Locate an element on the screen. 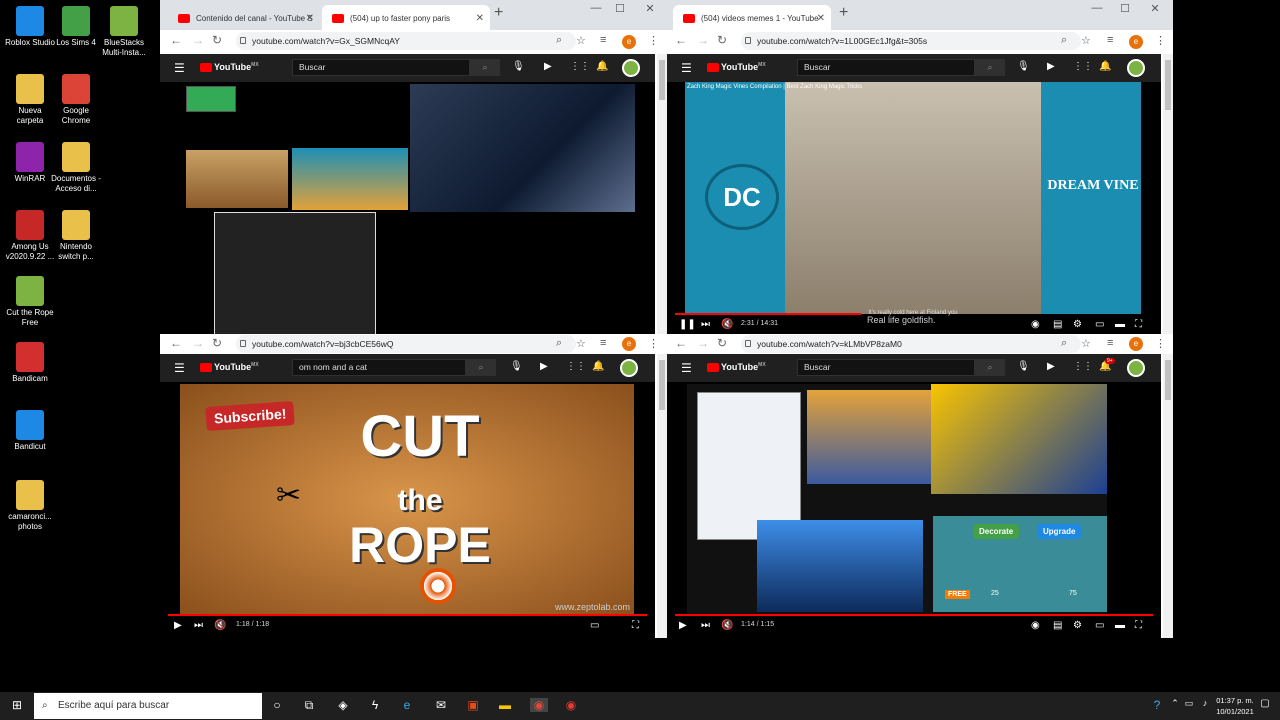 This screenshot has height=720, width=1280. mail-icon: ✉ is located at coordinates (441, 705).